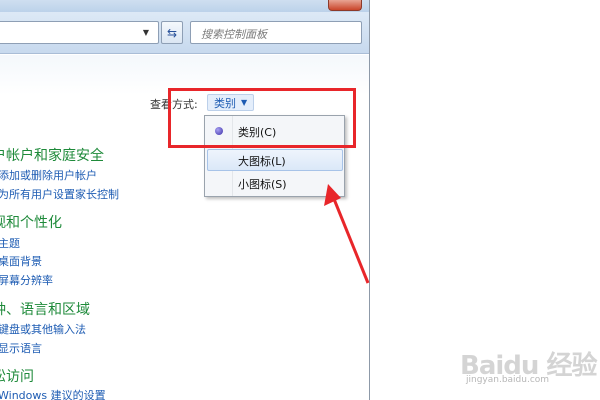  What do you see at coordinates (528, 370) in the screenshot?
I see `watermark: Baidu 经验 jingyan.baidu.com` at bounding box center [528, 370].